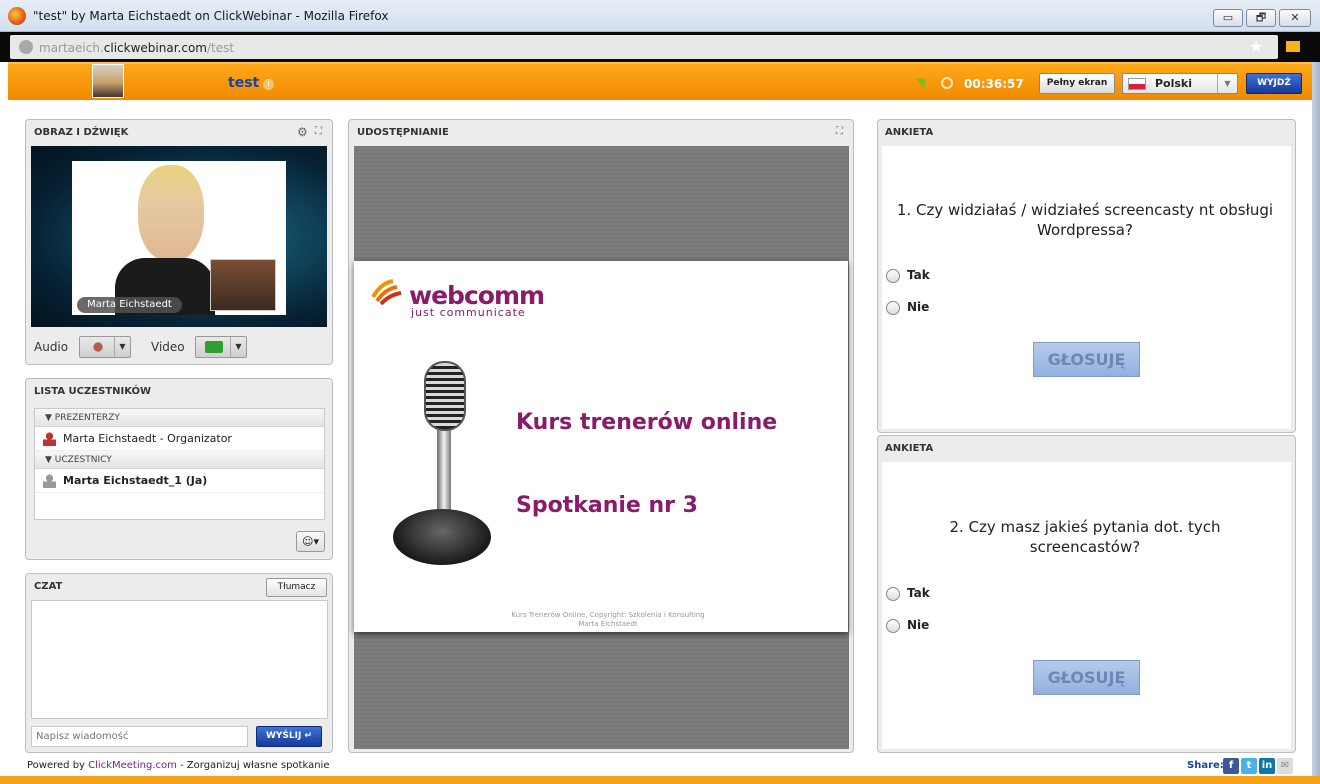  I want to click on minimize-button: ▭, so click(1228, 18).